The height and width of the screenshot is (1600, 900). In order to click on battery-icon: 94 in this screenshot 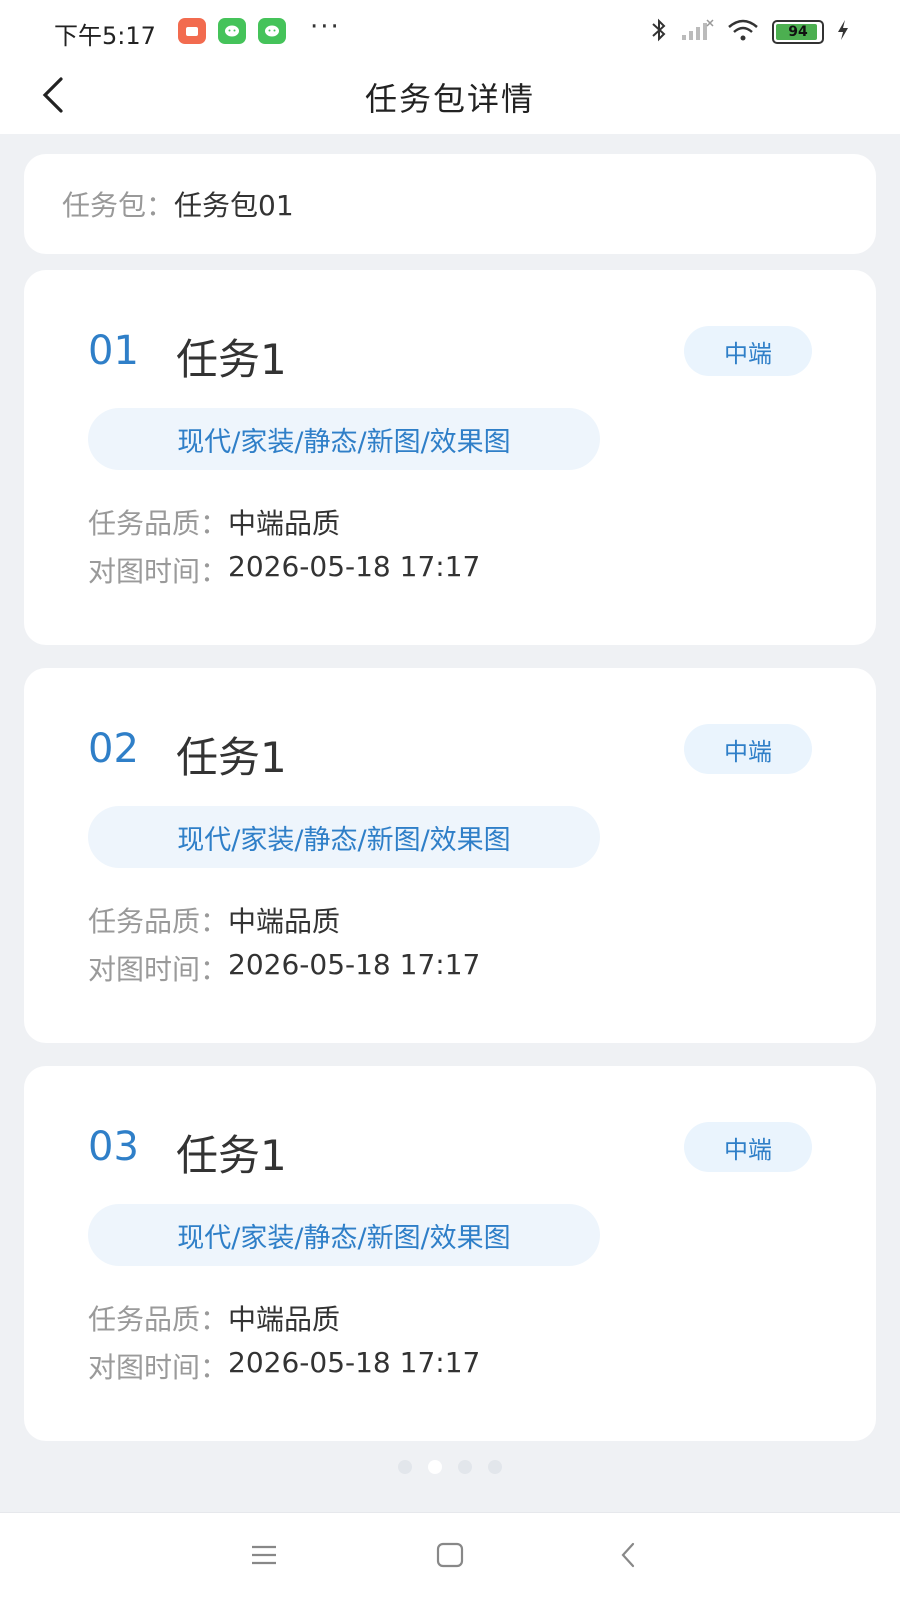, I will do `click(798, 32)`.